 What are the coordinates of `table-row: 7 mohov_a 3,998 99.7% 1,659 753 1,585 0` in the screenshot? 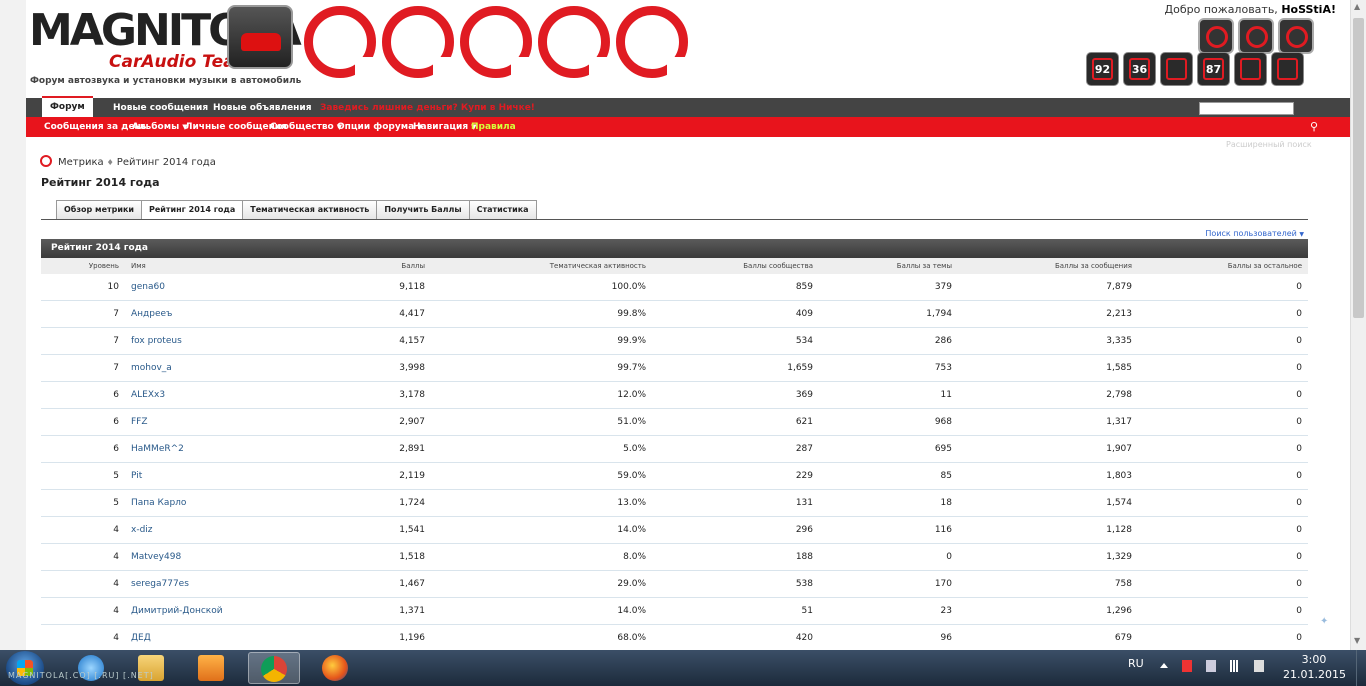 It's located at (674, 368).